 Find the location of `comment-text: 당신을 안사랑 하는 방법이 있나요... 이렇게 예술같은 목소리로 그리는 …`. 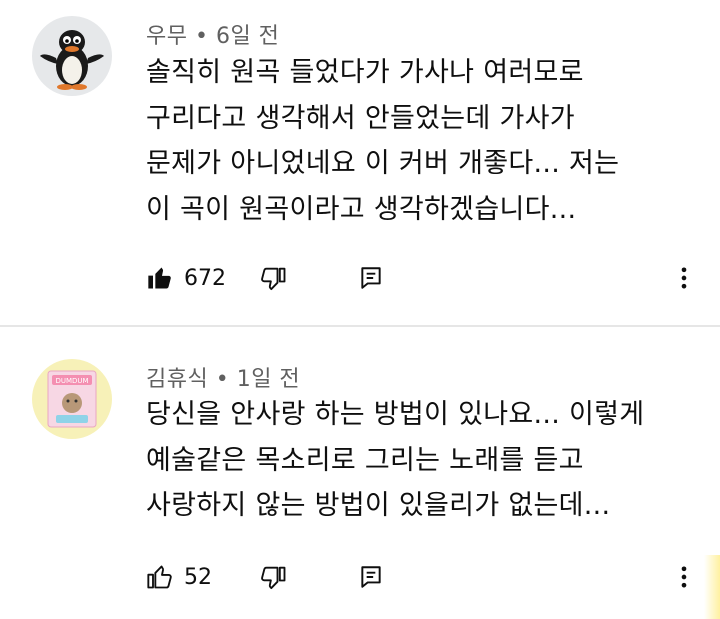

comment-text: 당신을 안사랑 하는 방법이 있나요... 이렇게 예술같은 목소리로 그리는 … is located at coordinates (395, 460).